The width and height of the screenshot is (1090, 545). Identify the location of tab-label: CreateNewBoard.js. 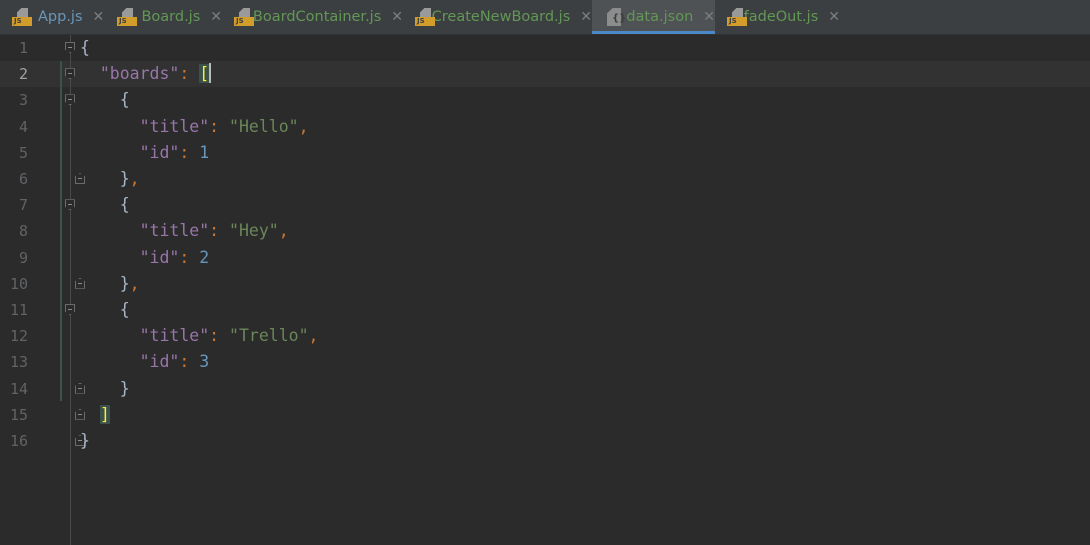
(501, 17).